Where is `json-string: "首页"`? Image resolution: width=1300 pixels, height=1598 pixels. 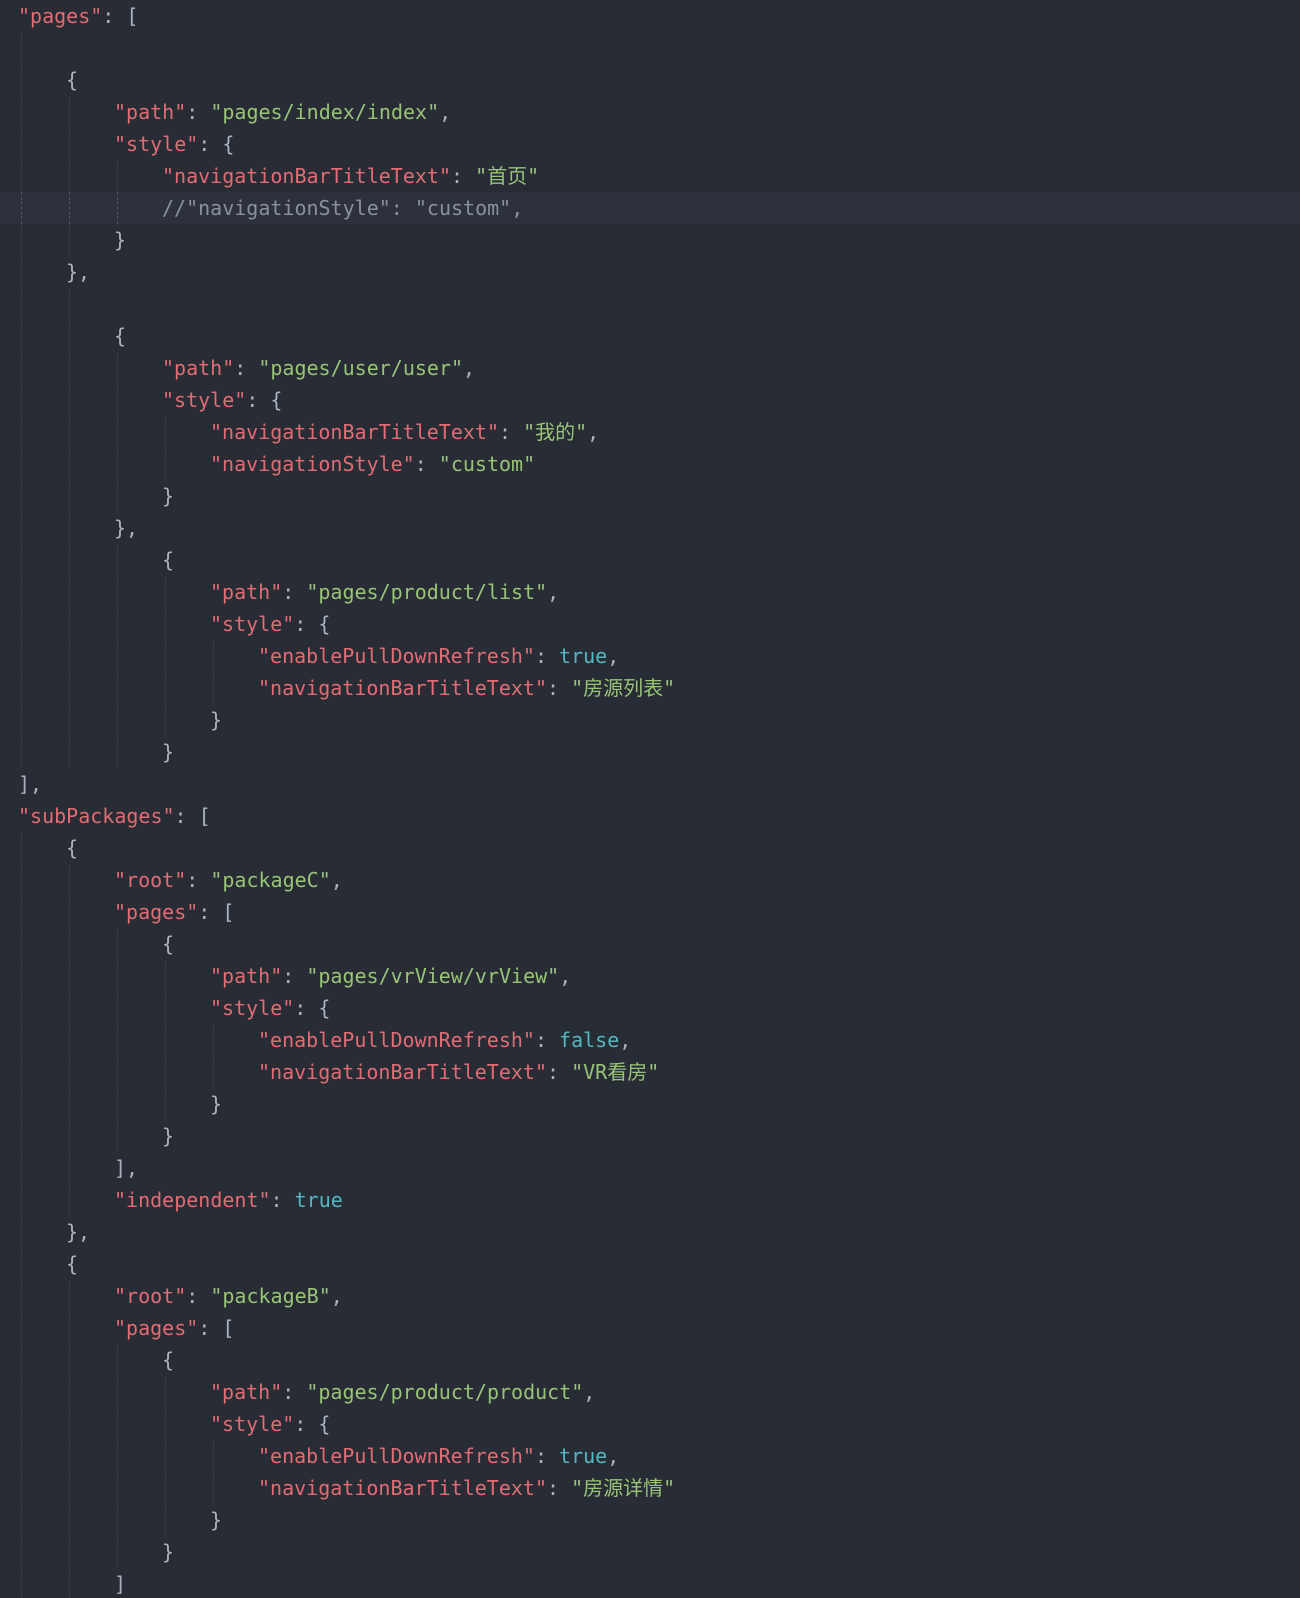 json-string: "首页" is located at coordinates (507, 176).